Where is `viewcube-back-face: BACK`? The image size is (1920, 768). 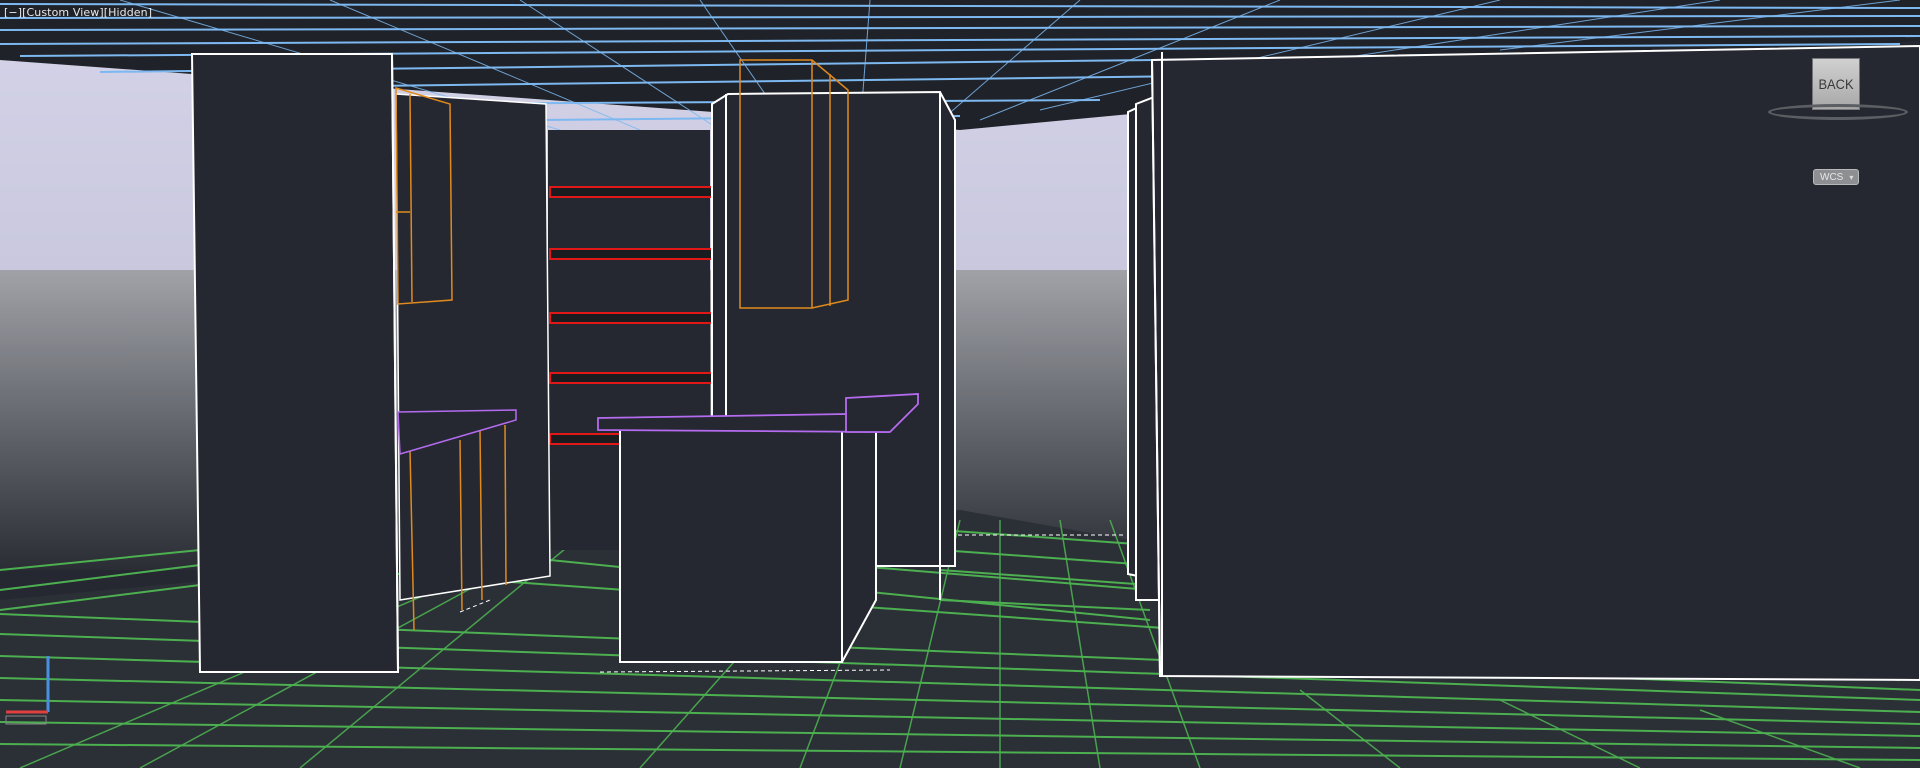
viewcube-back-face: BACK is located at coordinates (1836, 84).